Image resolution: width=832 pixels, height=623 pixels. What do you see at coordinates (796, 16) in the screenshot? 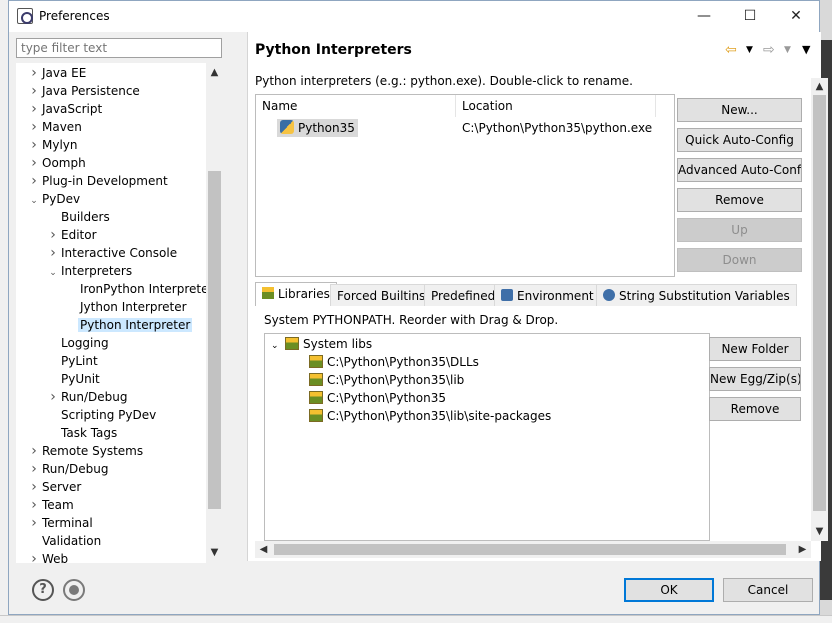
I see `close-button: ✕` at bounding box center [796, 16].